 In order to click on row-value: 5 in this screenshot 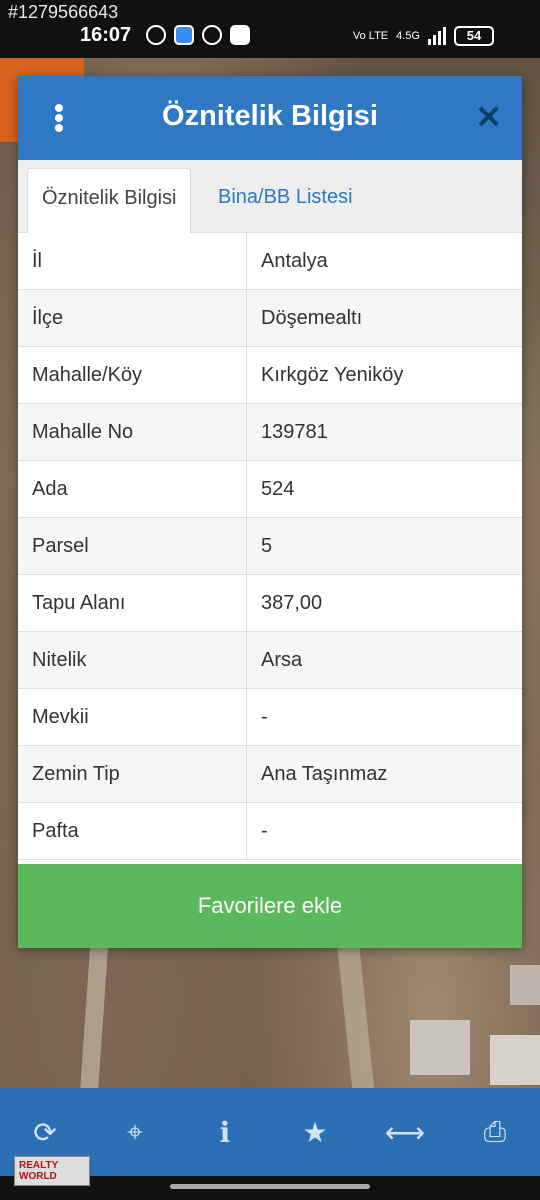, I will do `click(384, 546)`.